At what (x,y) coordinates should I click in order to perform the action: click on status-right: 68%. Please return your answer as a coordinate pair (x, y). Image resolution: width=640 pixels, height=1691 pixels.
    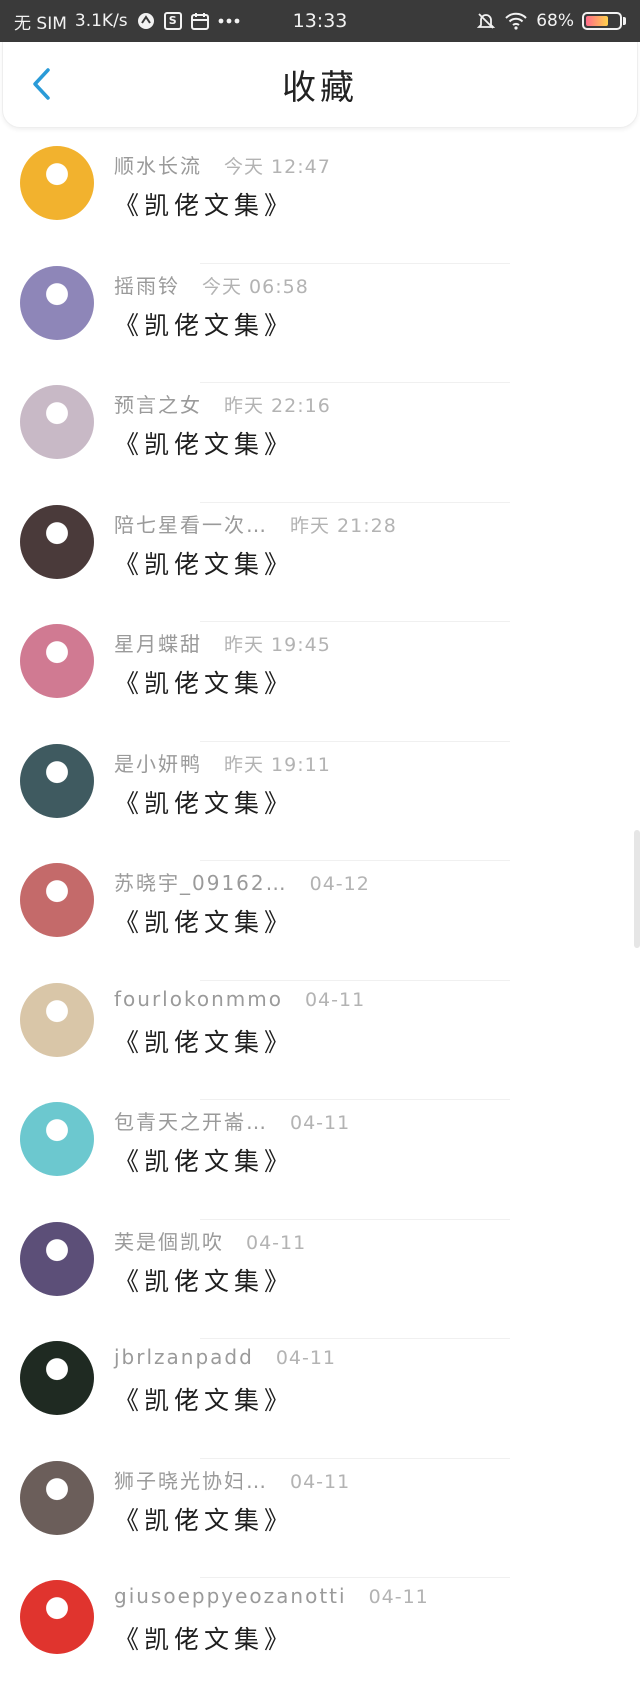
    Looking at the image, I should click on (551, 21).